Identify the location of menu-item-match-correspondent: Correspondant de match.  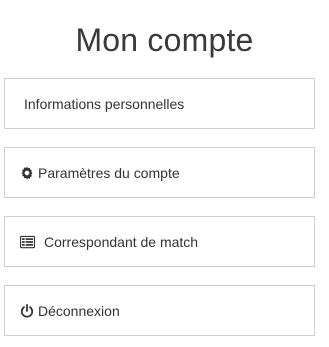
(159, 241).